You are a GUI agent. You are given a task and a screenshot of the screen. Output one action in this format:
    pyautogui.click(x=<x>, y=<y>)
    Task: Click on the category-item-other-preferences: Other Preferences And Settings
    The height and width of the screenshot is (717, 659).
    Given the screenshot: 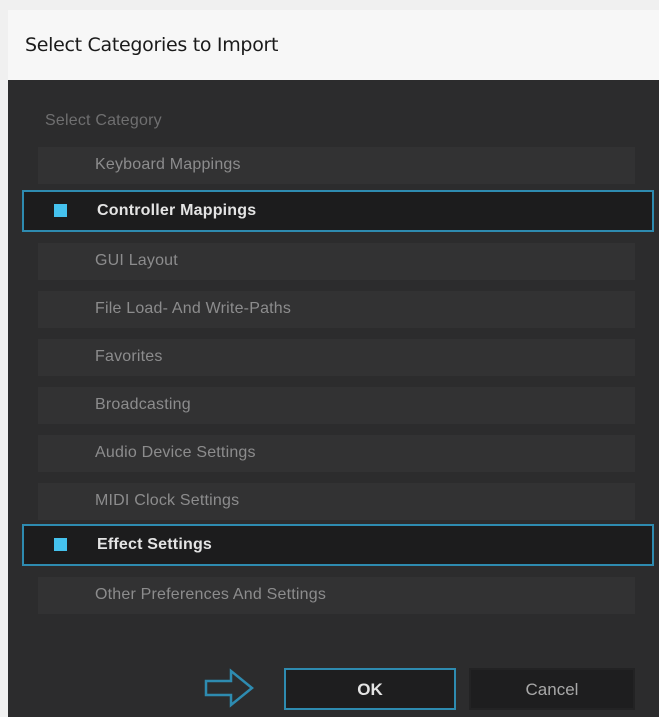 What is the action you would take?
    pyautogui.click(x=336, y=595)
    